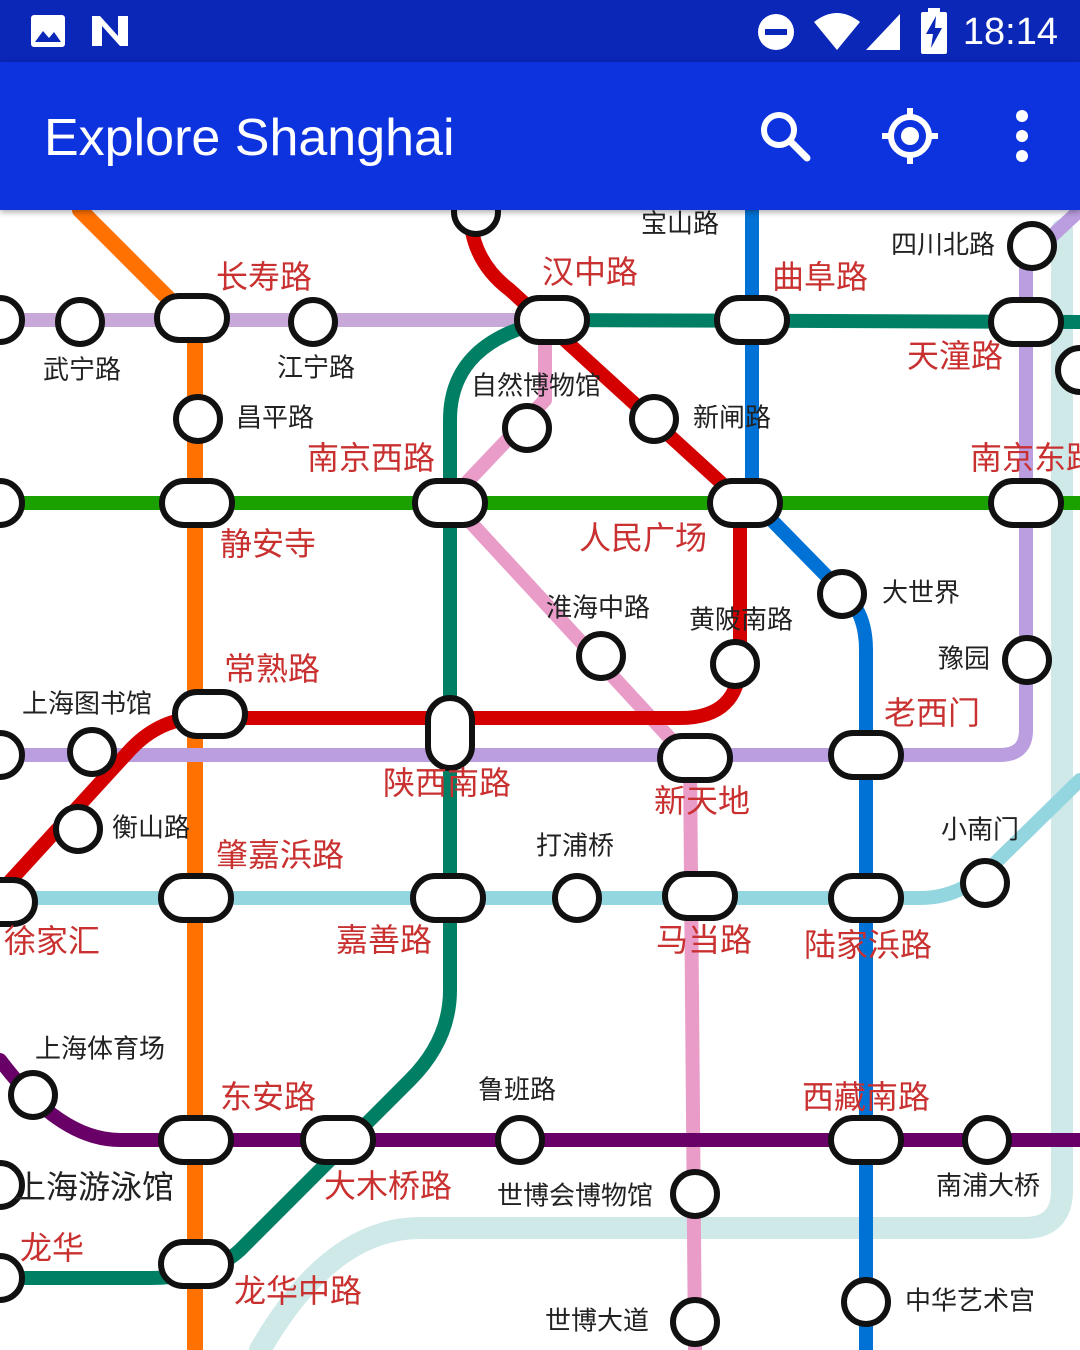 The height and width of the screenshot is (1350, 1080). I want to click on clock: 18:14, so click(1010, 32).